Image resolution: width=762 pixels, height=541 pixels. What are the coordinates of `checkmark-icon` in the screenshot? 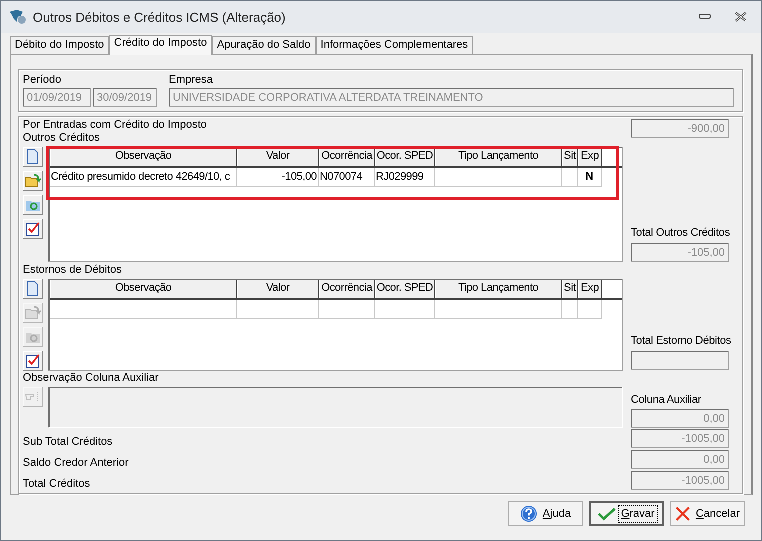 It's located at (607, 513).